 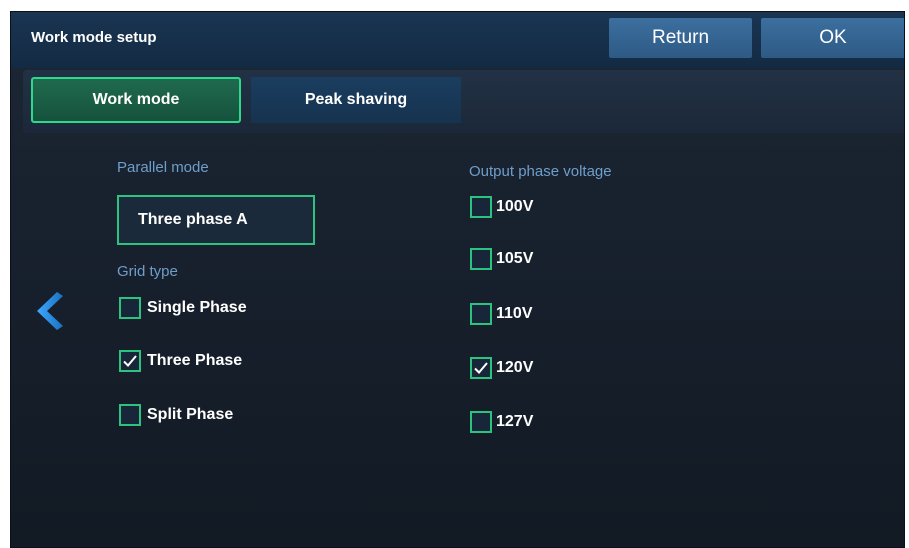 What do you see at coordinates (515, 367) in the screenshot?
I see `option-label: 120V` at bounding box center [515, 367].